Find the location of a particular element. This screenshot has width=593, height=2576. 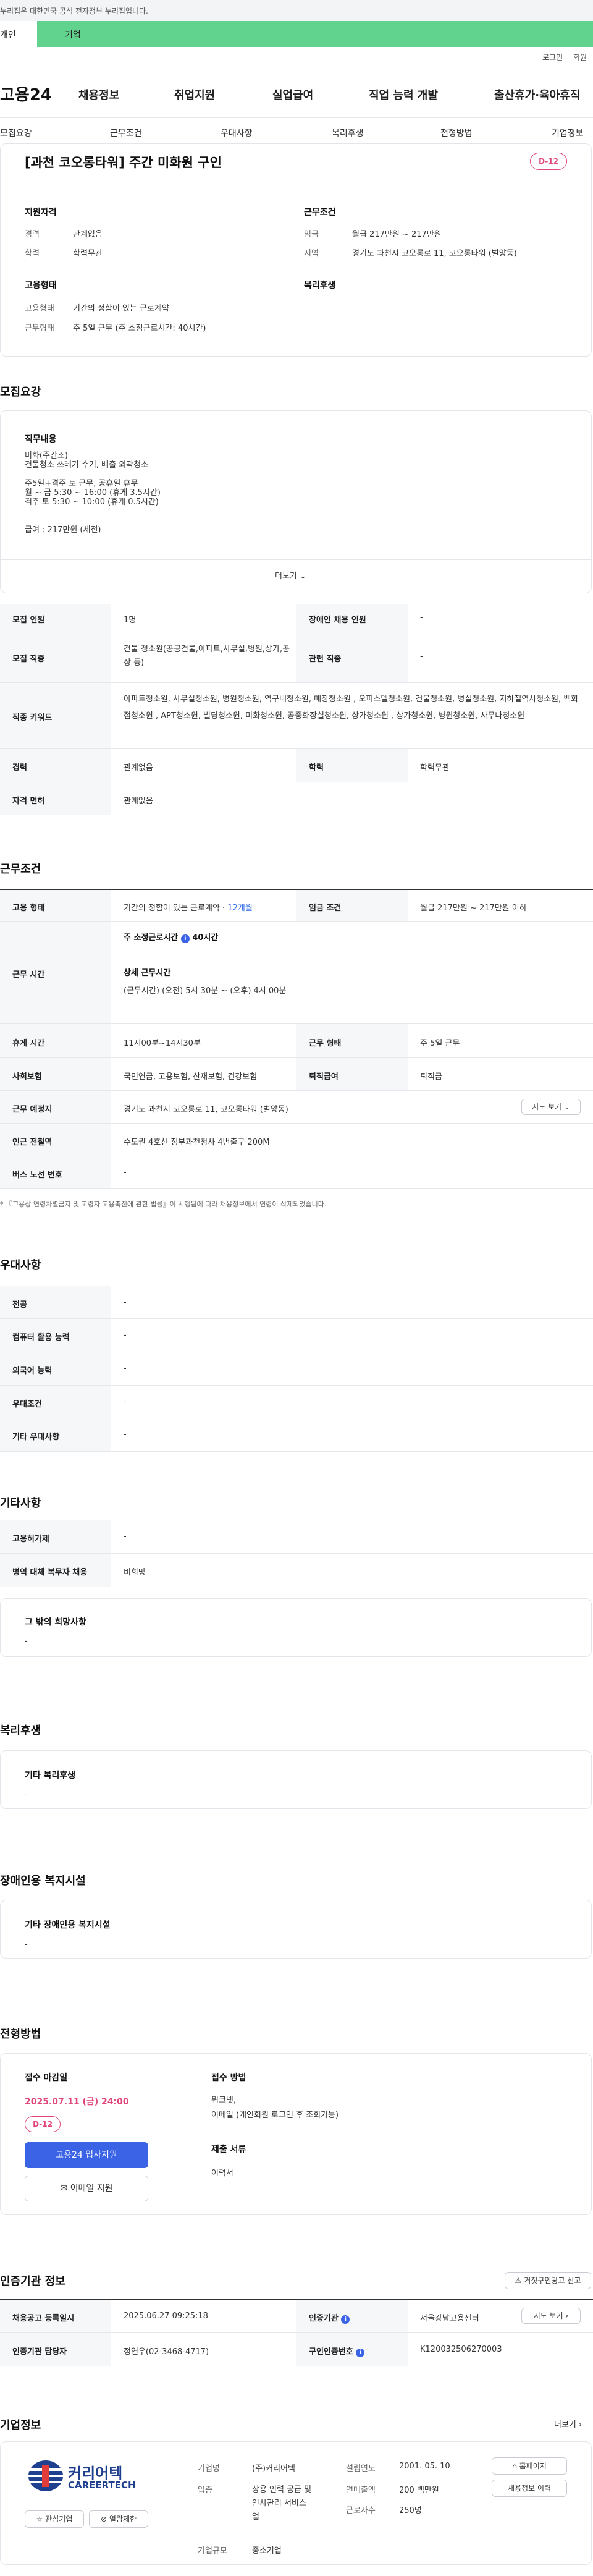

cert-number-td: K120032506270003 is located at coordinates (461, 2349).